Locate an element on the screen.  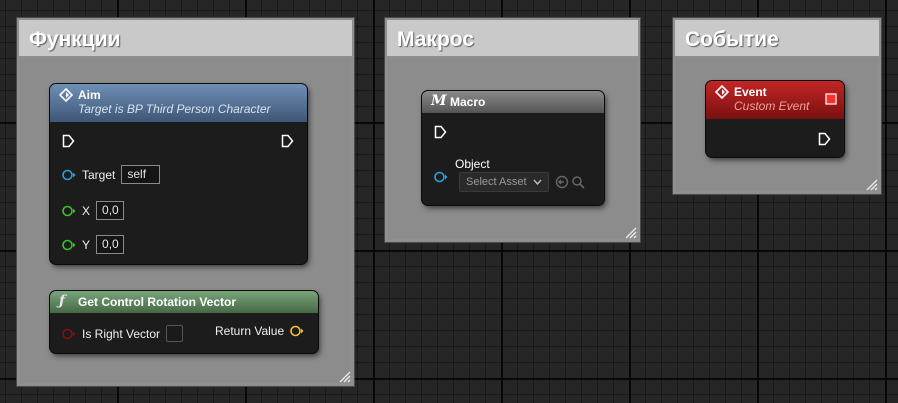
node-macro-title: Macro is located at coordinates (468, 102).